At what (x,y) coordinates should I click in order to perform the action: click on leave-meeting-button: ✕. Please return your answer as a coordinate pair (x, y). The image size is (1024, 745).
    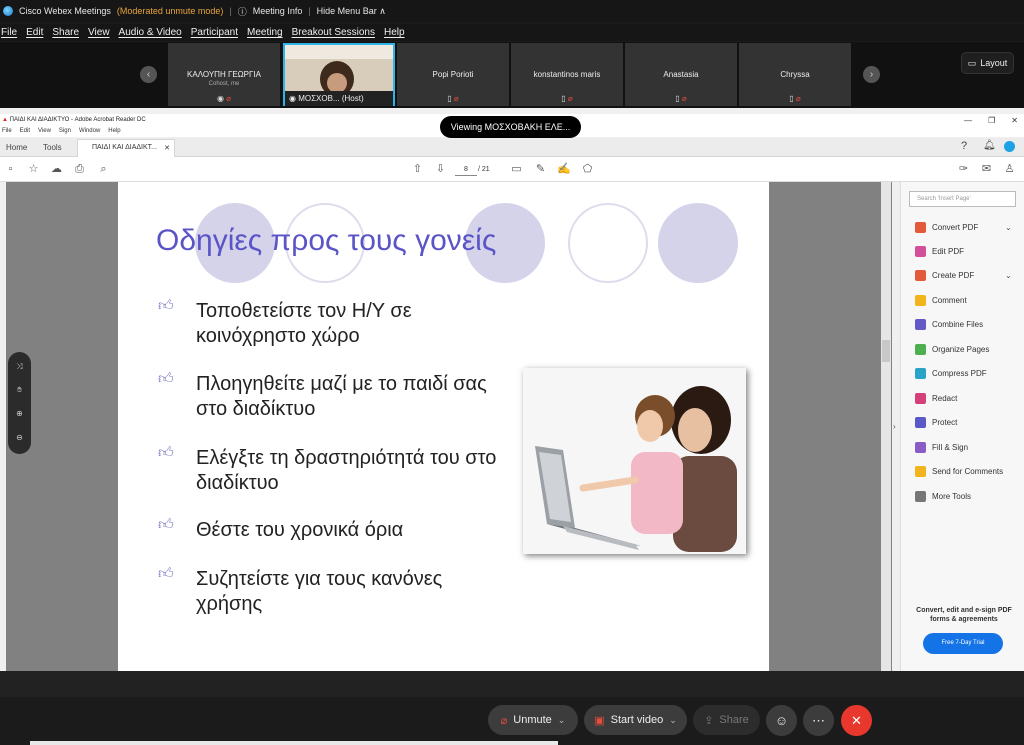
    Looking at the image, I should click on (856, 720).